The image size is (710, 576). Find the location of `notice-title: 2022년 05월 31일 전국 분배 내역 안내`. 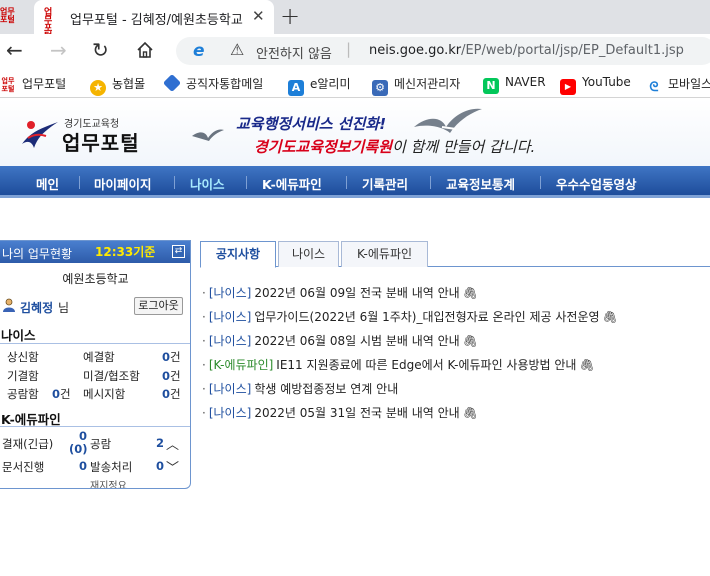

notice-title: 2022년 05월 31일 전국 분배 내역 안내 is located at coordinates (356, 413).